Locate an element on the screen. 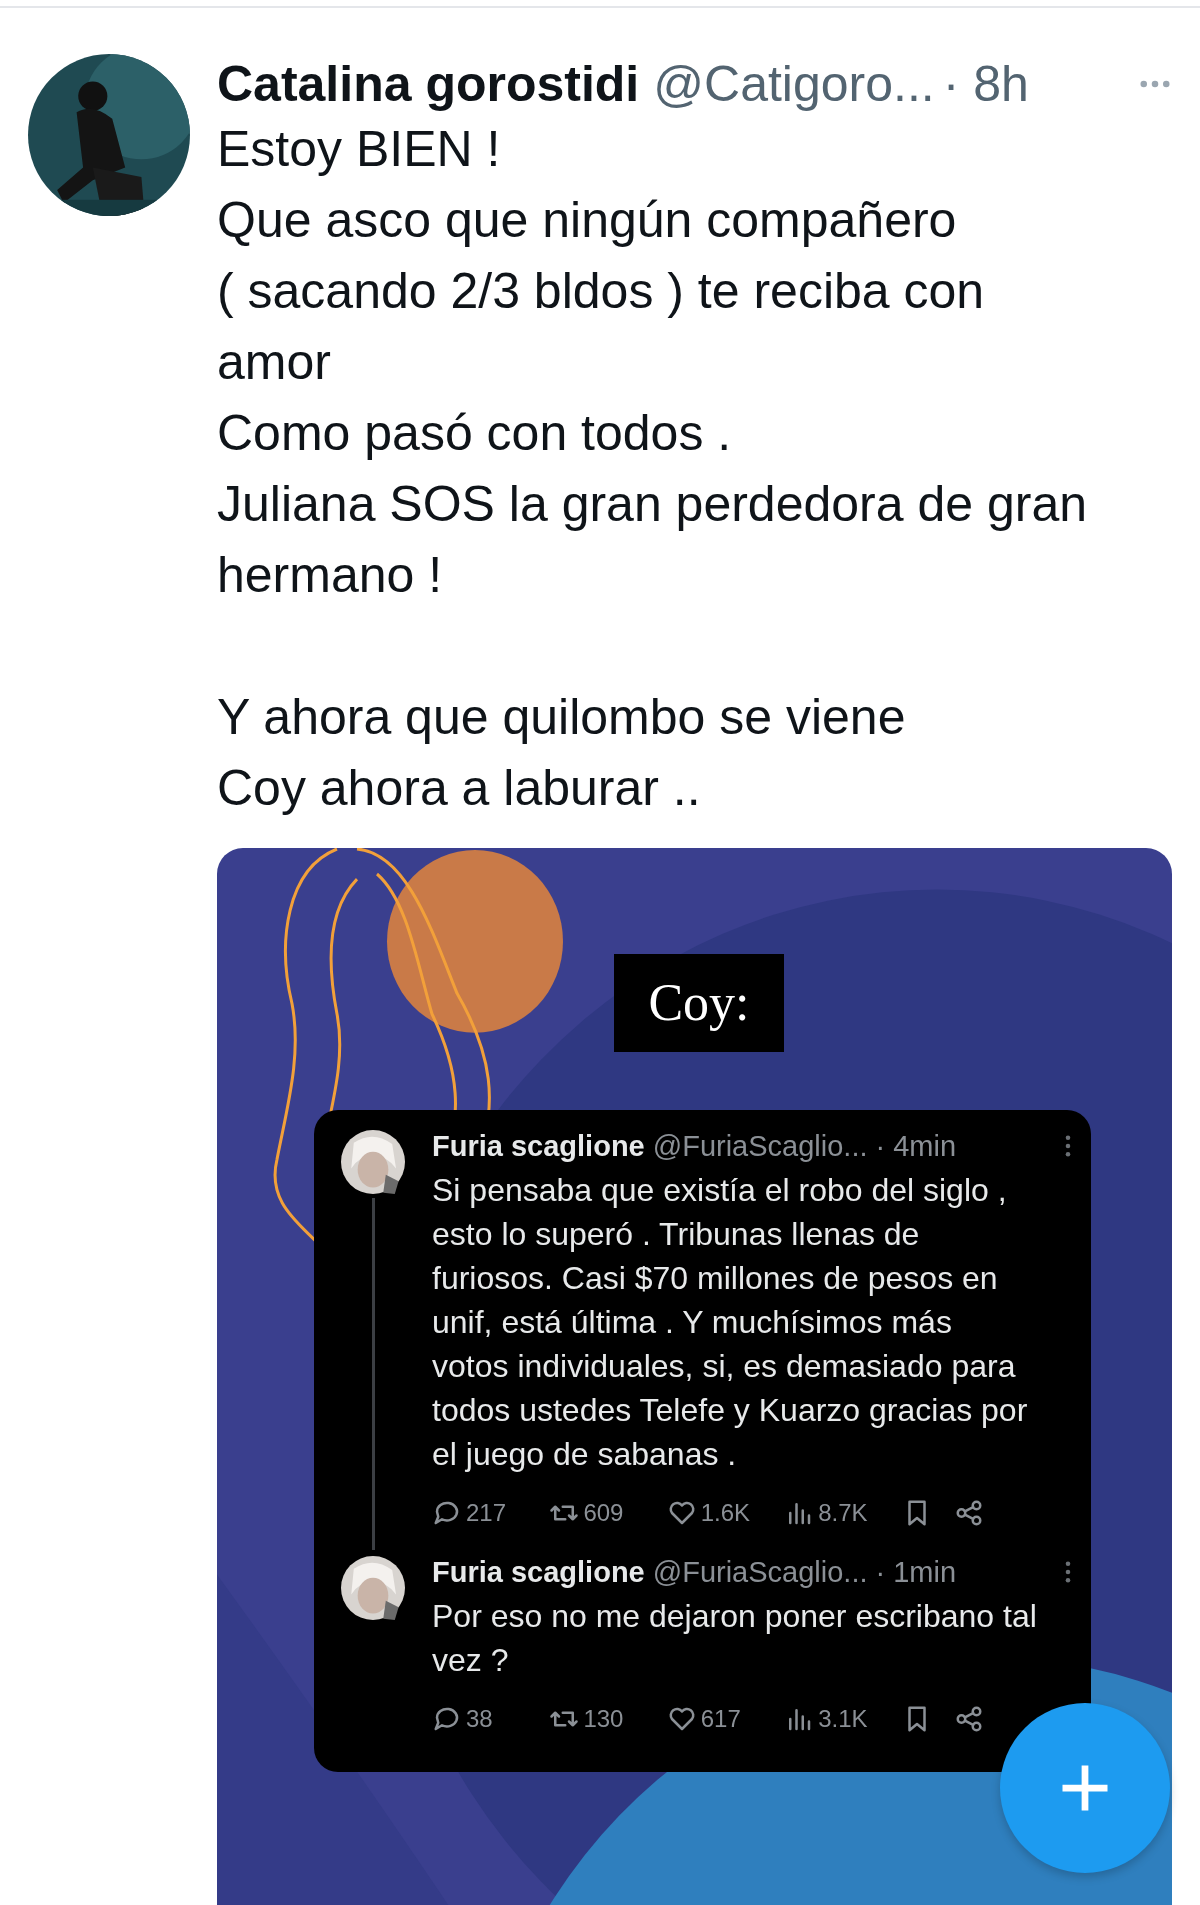  tweet-text: Y ahora que quilombo se viene Coy ahora a laburar .. is located at coordinates (562, 753).